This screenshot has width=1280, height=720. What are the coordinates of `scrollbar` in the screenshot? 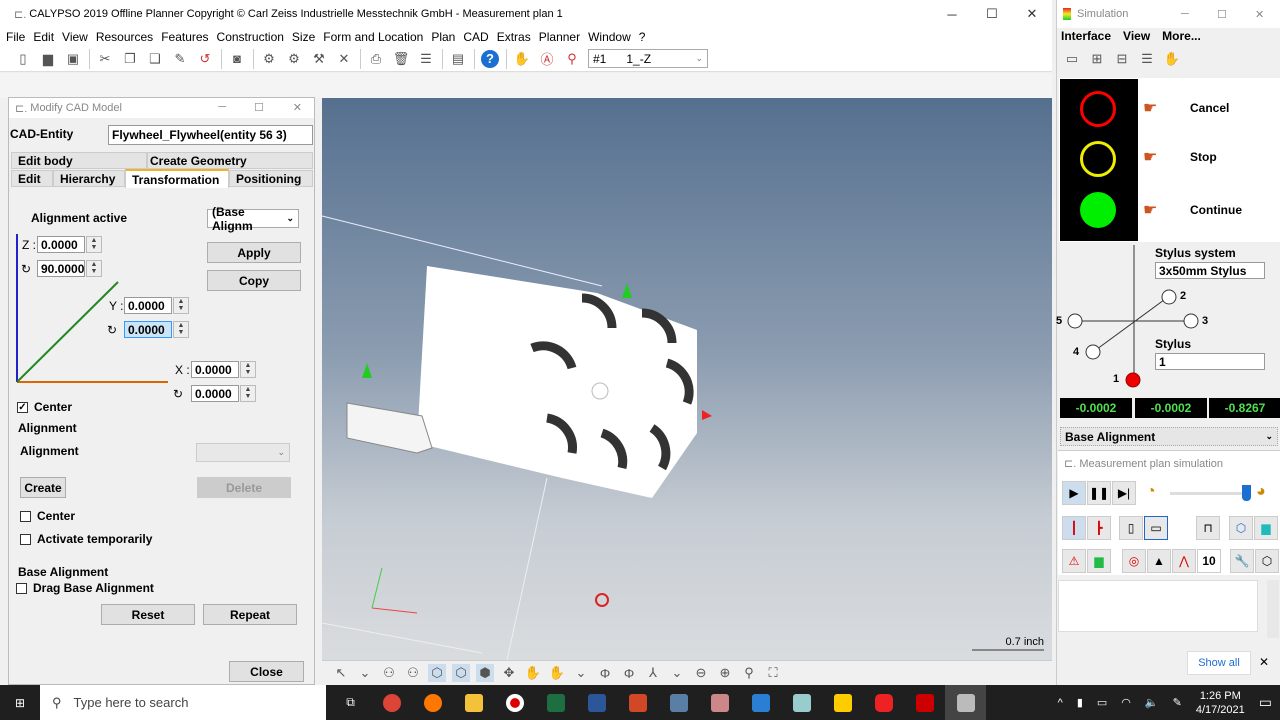 It's located at (1273, 609).